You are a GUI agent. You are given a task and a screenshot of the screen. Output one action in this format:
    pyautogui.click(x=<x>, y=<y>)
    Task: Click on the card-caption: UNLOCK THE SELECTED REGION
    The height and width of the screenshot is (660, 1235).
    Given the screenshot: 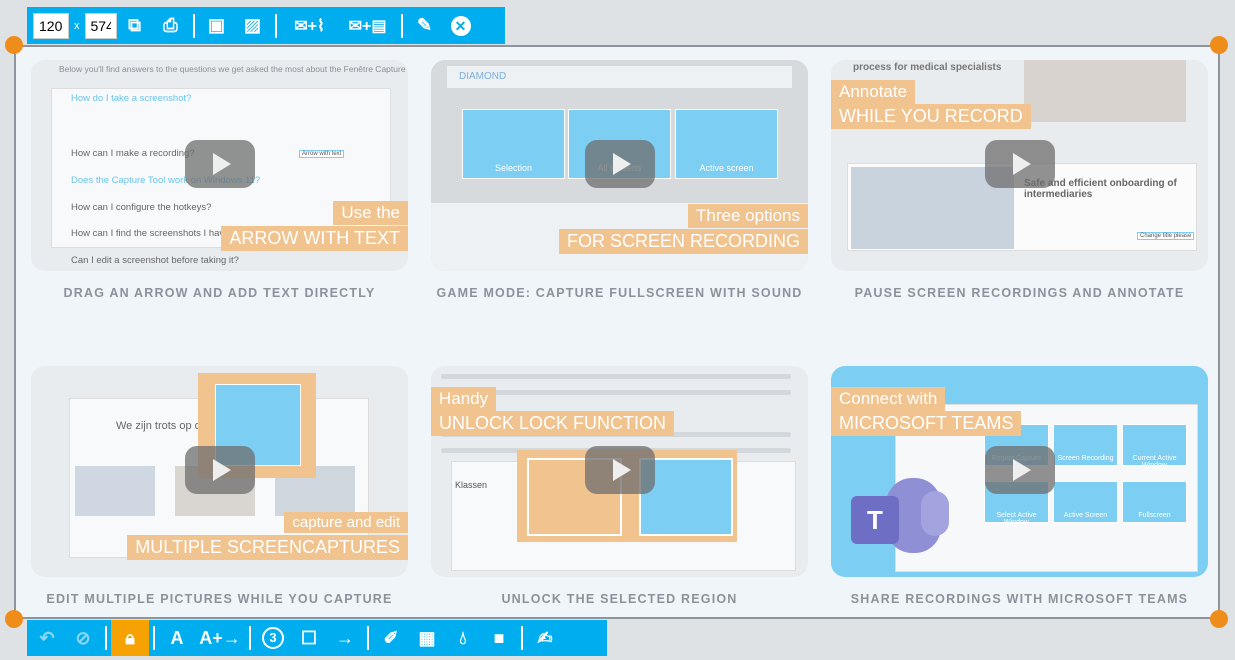 What is the action you would take?
    pyautogui.click(x=619, y=599)
    